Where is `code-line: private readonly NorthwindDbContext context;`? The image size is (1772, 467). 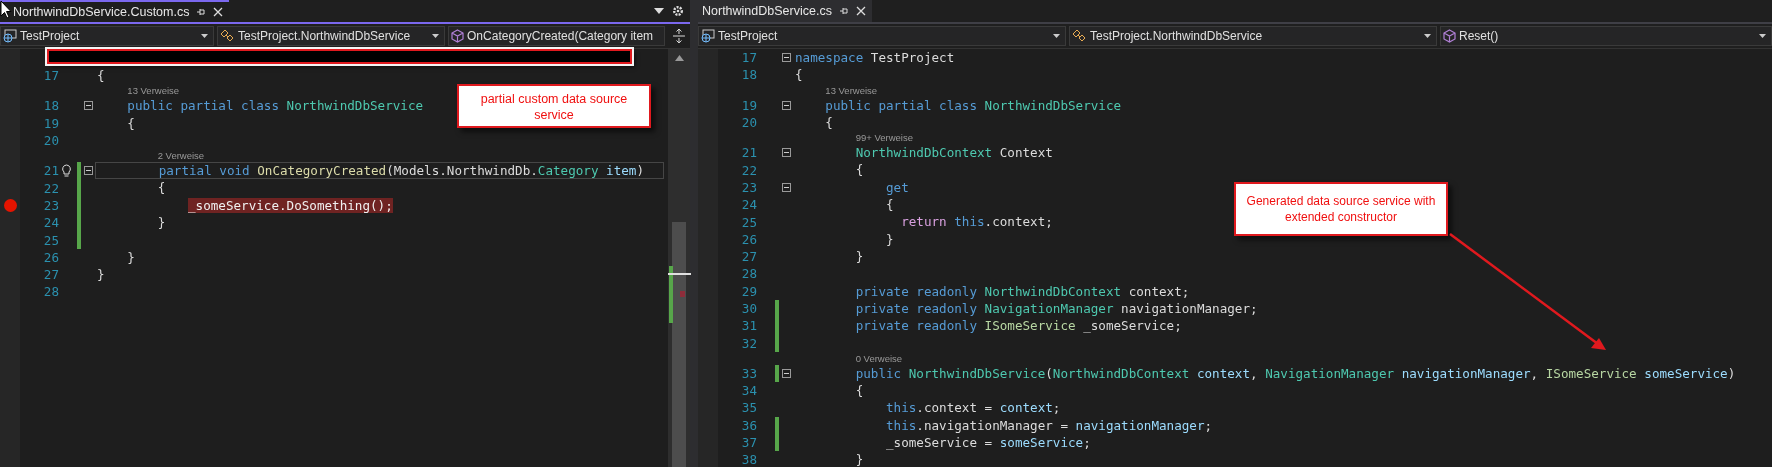
code-line: private readonly NorthwindDbContext context; is located at coordinates (1022, 291).